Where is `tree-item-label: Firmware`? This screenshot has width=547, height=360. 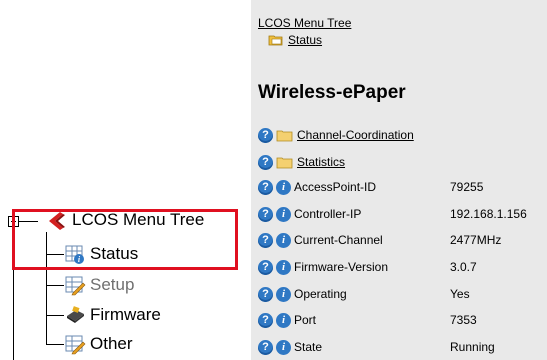
tree-item-label: Firmware is located at coordinates (125, 314).